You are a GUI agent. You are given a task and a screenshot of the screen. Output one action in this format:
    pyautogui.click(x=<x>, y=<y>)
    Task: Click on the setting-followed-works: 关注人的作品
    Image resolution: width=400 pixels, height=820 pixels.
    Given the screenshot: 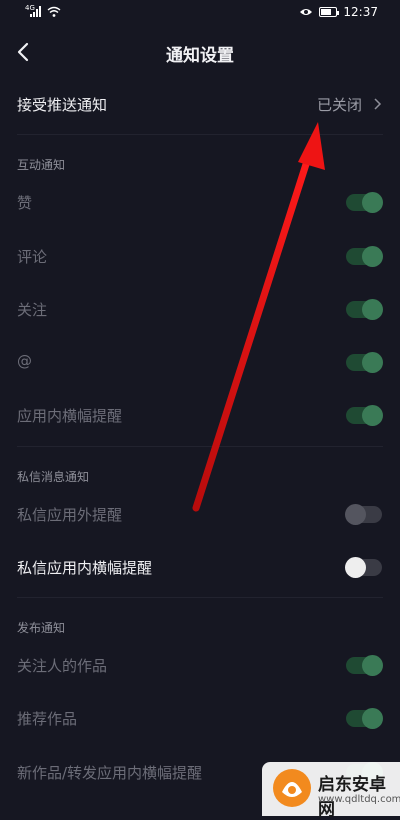 What is the action you would take?
    pyautogui.click(x=200, y=666)
    